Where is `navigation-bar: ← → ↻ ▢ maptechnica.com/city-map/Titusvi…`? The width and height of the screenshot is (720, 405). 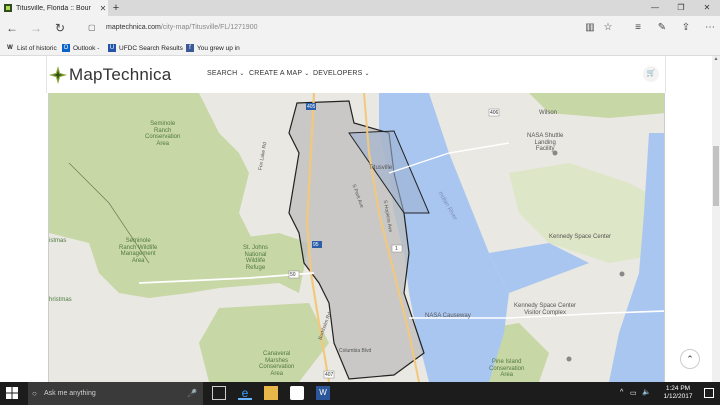 navigation-bar: ← → ↻ ▢ maptechnica.com/city-map/Titusvi… is located at coordinates (360, 28).